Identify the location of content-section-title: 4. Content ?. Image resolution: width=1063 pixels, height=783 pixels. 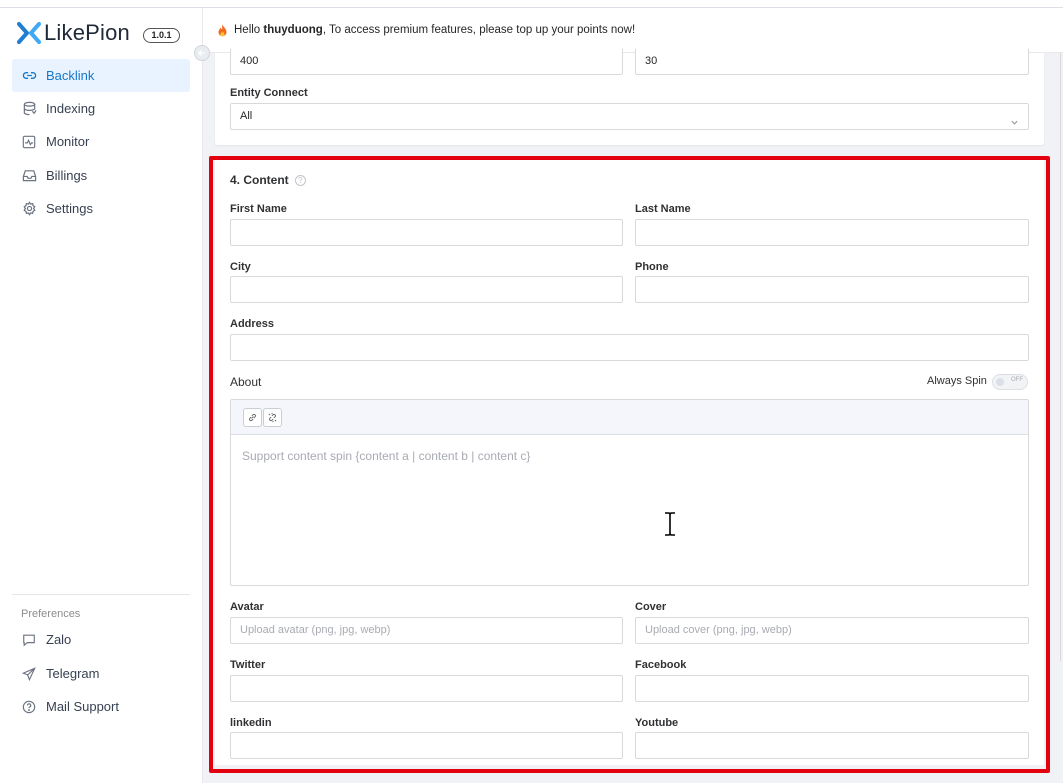
(268, 180).